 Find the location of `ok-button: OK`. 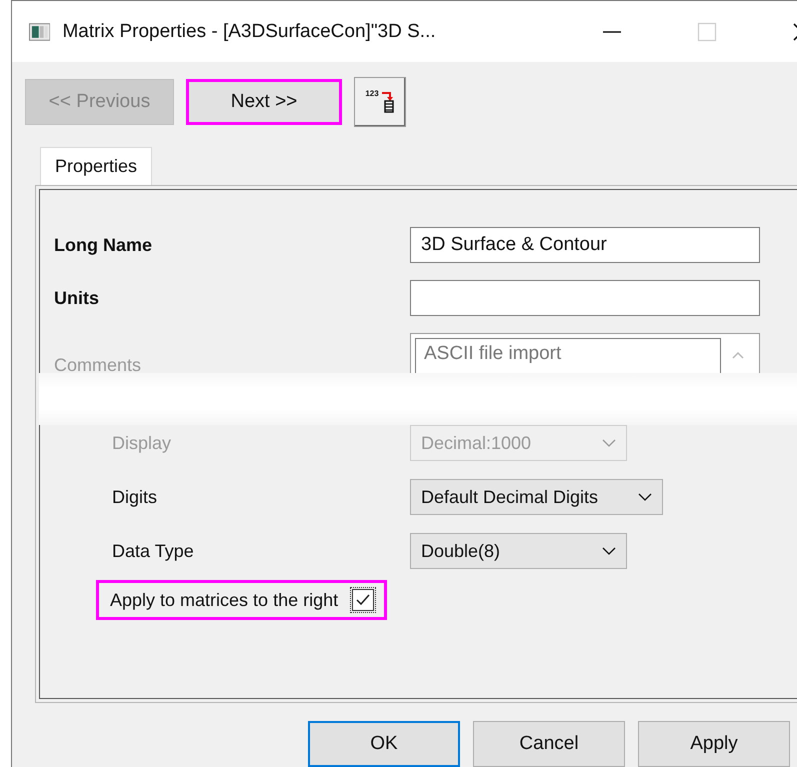

ok-button: OK is located at coordinates (384, 744).